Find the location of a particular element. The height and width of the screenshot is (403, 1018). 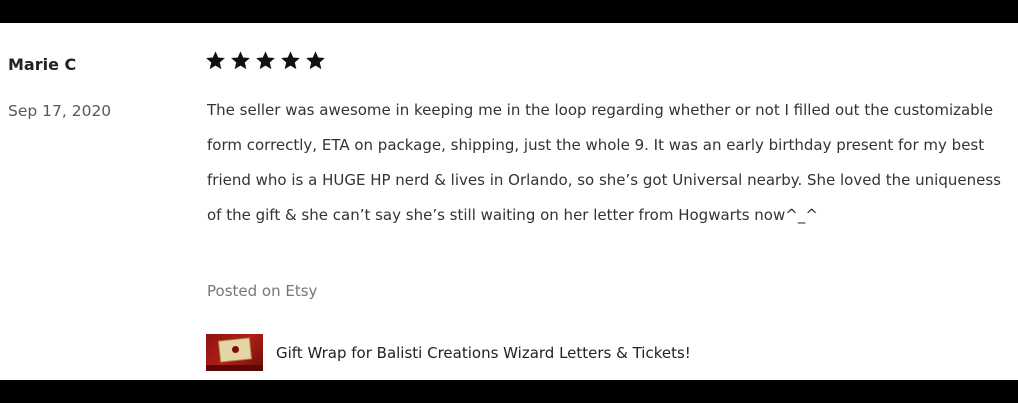

review-source: Posted on Etsy is located at coordinates (262, 291).